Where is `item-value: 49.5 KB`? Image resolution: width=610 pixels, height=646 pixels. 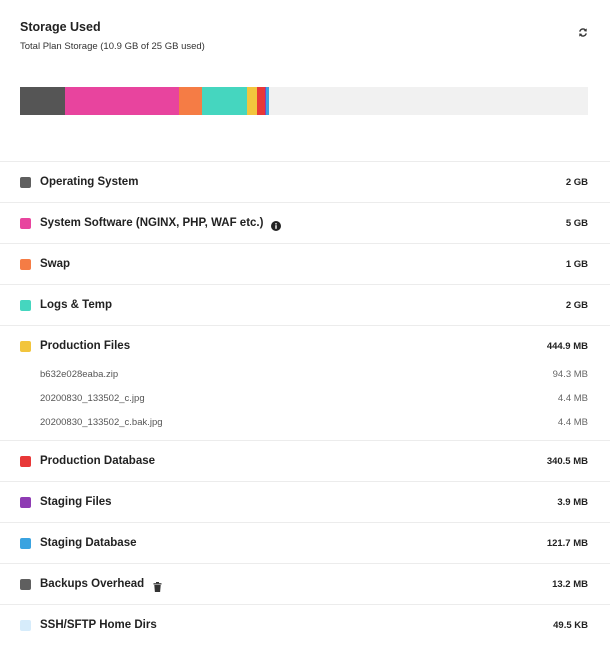
item-value: 49.5 KB is located at coordinates (570, 625).